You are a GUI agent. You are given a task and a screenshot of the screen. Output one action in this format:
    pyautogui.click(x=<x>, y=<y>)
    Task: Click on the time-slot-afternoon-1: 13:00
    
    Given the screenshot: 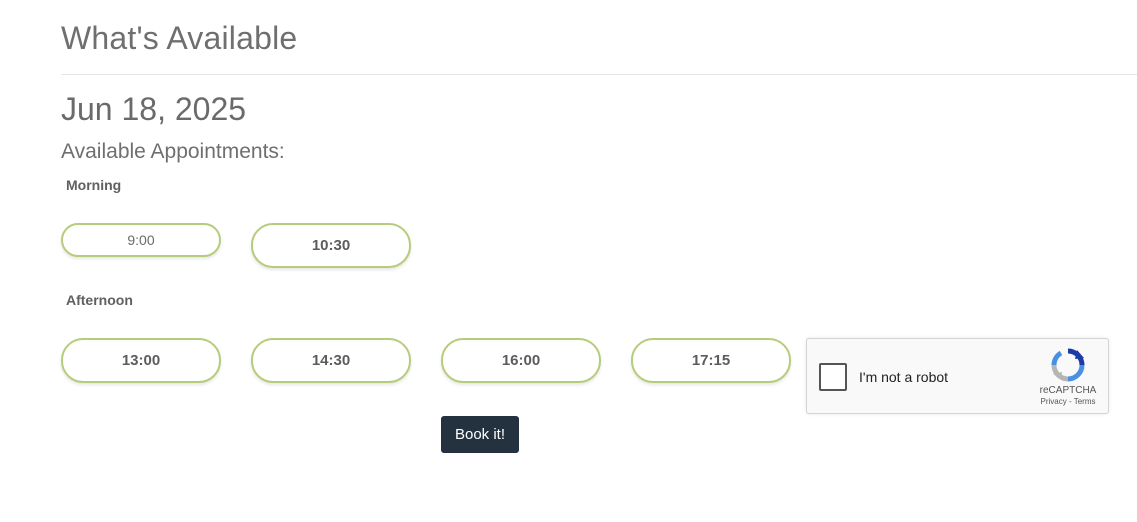 What is the action you would take?
    pyautogui.click(x=141, y=360)
    